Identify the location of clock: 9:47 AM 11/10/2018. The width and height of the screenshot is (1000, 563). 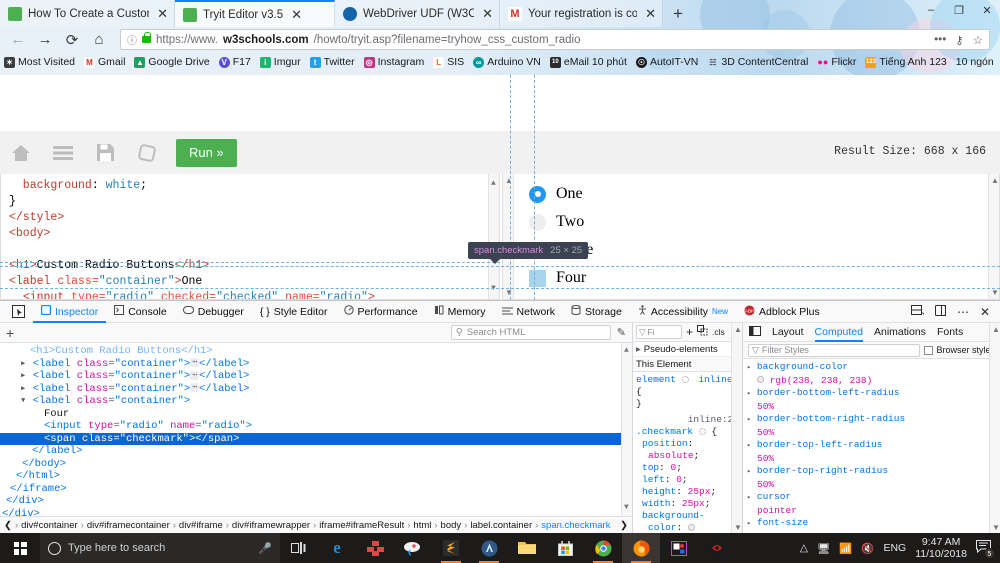
(941, 548).